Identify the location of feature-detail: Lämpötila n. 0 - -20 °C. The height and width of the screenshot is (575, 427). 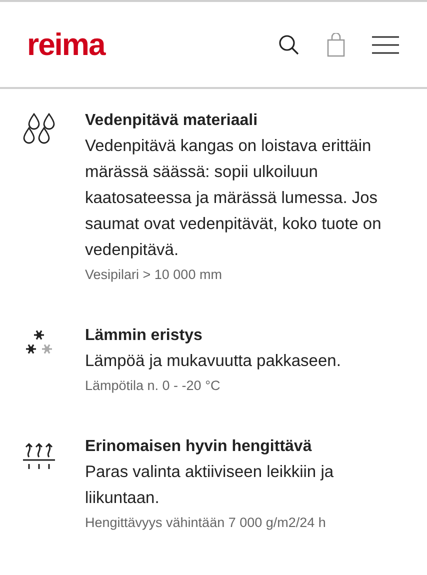
(153, 386).